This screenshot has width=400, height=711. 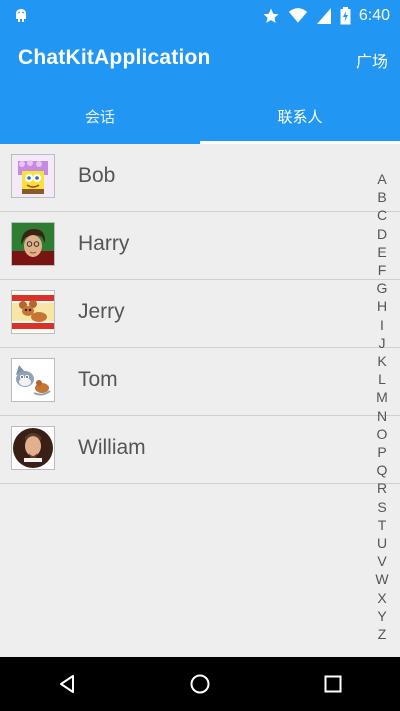 I want to click on navigation-bar, so click(x=200, y=684).